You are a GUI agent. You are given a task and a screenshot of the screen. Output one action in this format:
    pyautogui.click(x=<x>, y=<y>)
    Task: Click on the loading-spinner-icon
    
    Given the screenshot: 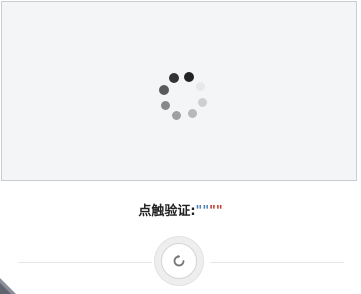 What is the action you would take?
    pyautogui.click(x=183, y=96)
    